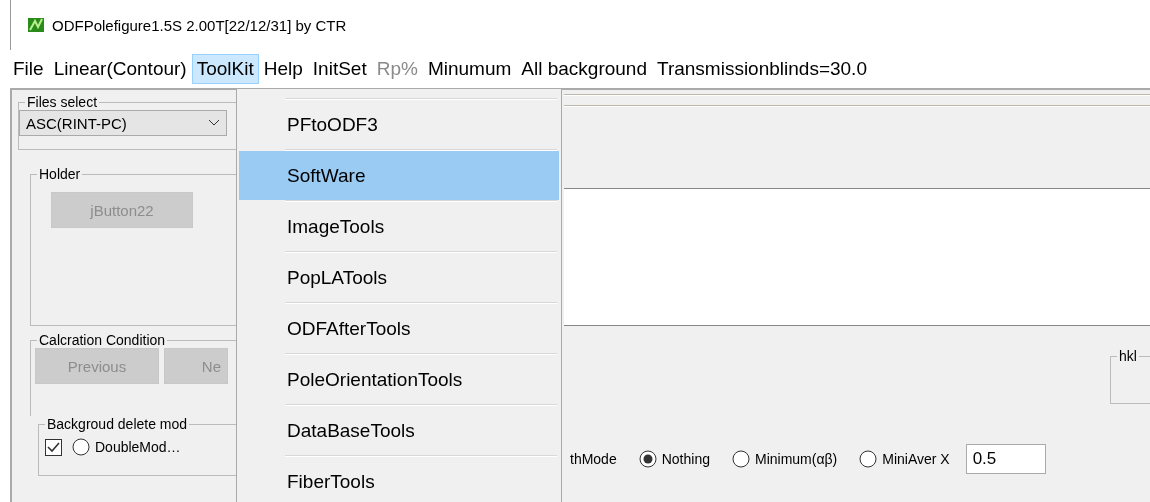  What do you see at coordinates (762, 69) in the screenshot?
I see `menu-item: Transmissionblinds=30.0` at bounding box center [762, 69].